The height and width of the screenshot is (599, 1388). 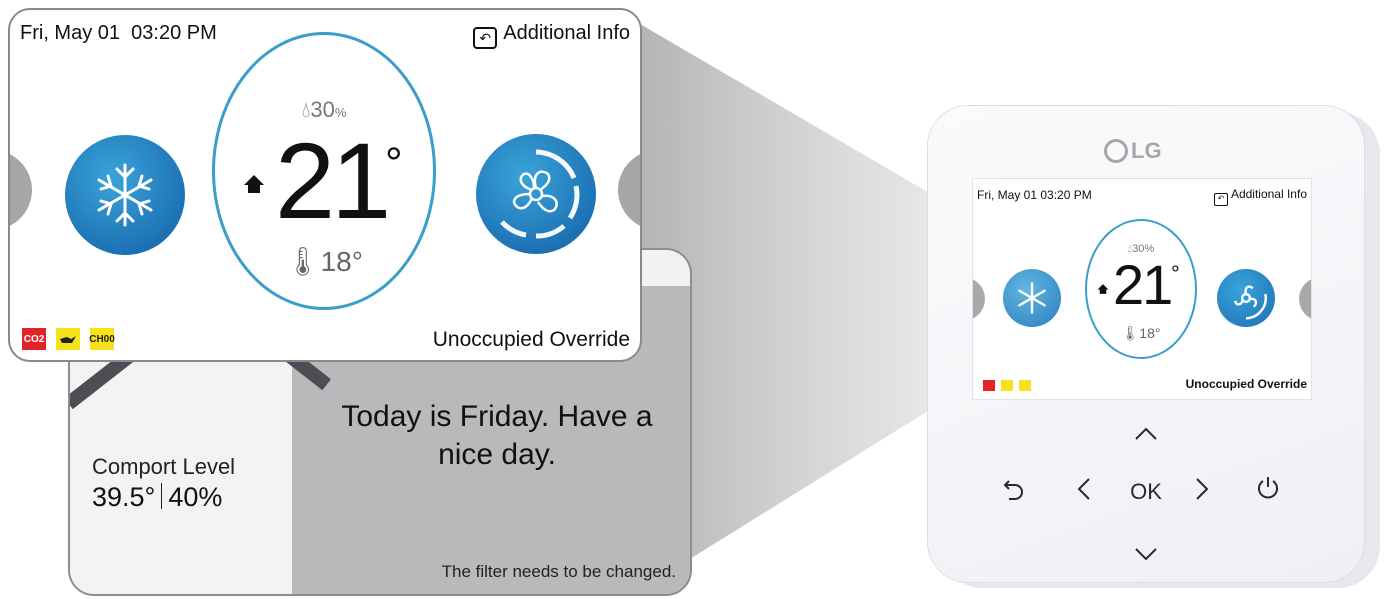 What do you see at coordinates (531, 339) in the screenshot?
I see `unoccupied-override-status: Unoccupied Override` at bounding box center [531, 339].